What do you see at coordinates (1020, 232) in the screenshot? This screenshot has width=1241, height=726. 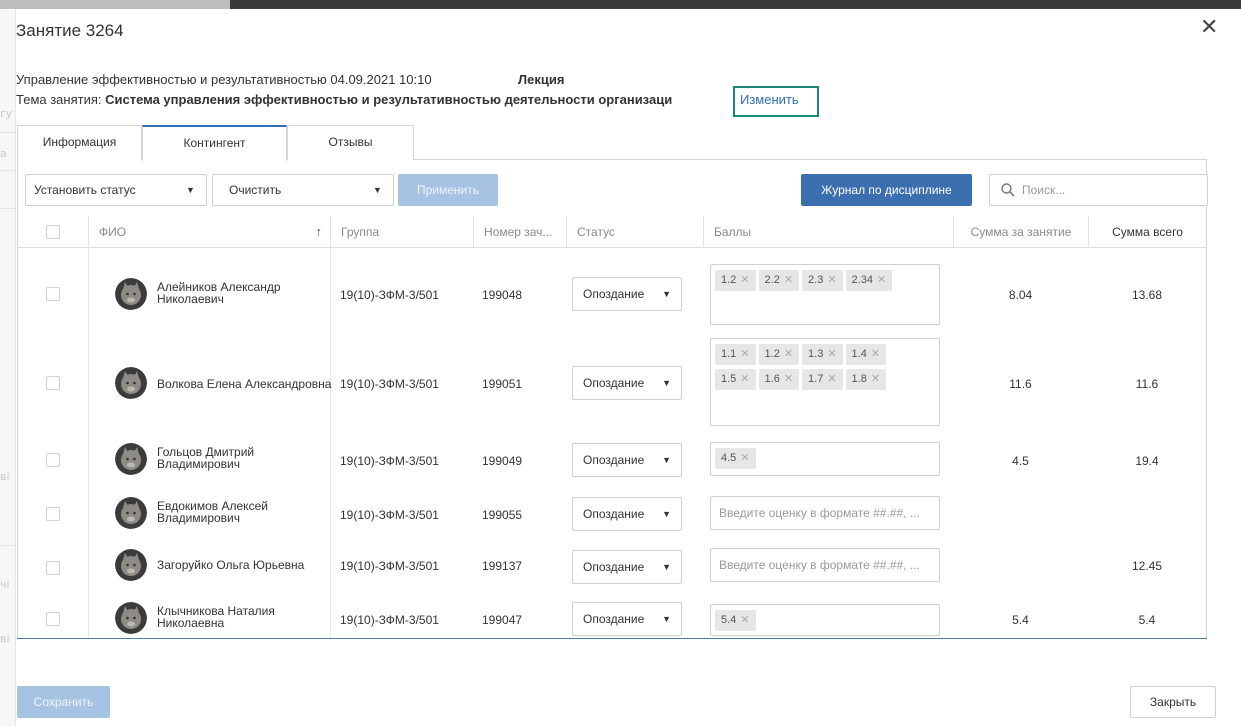 I see `column-header-lesson-sum: Сумма за занятие` at bounding box center [1020, 232].